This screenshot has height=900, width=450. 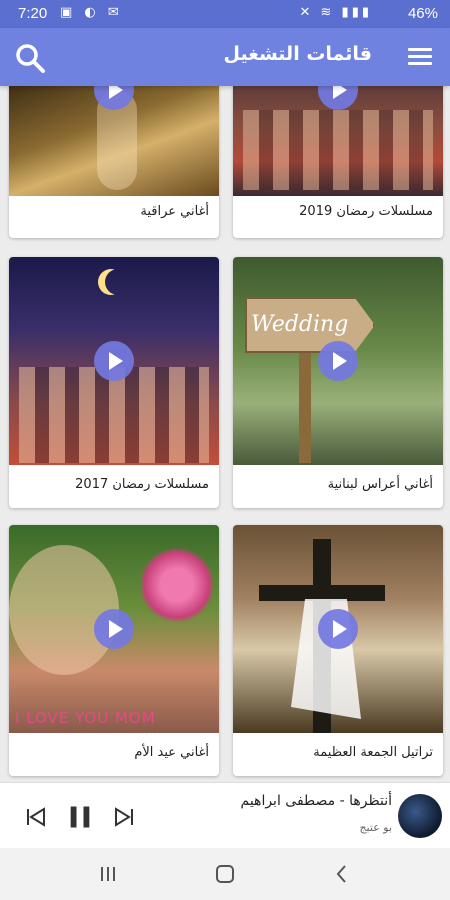 What do you see at coordinates (85, 718) in the screenshot?
I see `mom-caption-text: I LOVE YOU MOM` at bounding box center [85, 718].